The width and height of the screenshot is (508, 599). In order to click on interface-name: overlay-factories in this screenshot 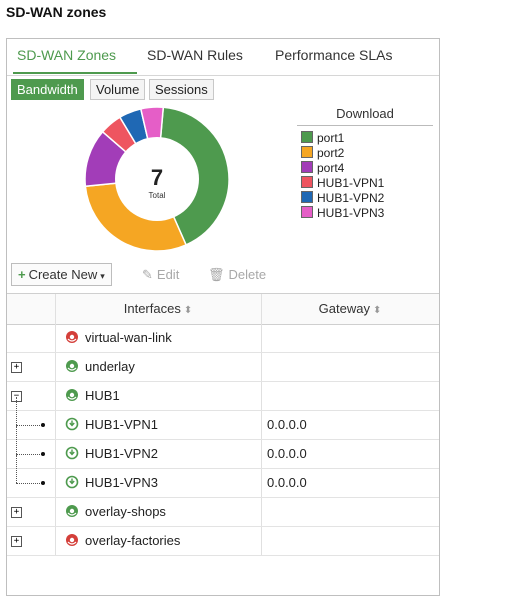, I will do `click(133, 540)`.